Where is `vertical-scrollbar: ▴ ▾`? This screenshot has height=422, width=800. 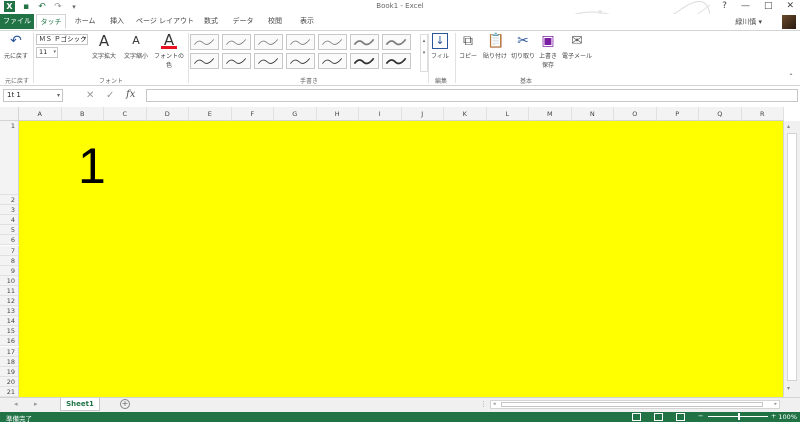
vertical-scrollbar: ▴ ▾ is located at coordinates (791, 259).